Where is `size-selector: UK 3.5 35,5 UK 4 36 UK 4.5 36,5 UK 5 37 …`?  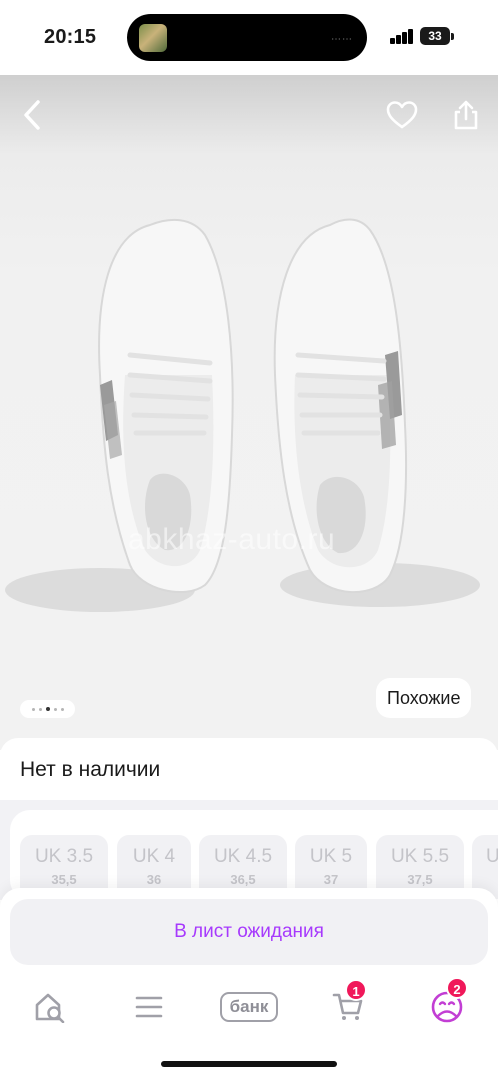 size-selector: UK 3.5 35,5 UK 4 36 UK 4.5 36,5 UK 5 37 … is located at coordinates (249, 850).